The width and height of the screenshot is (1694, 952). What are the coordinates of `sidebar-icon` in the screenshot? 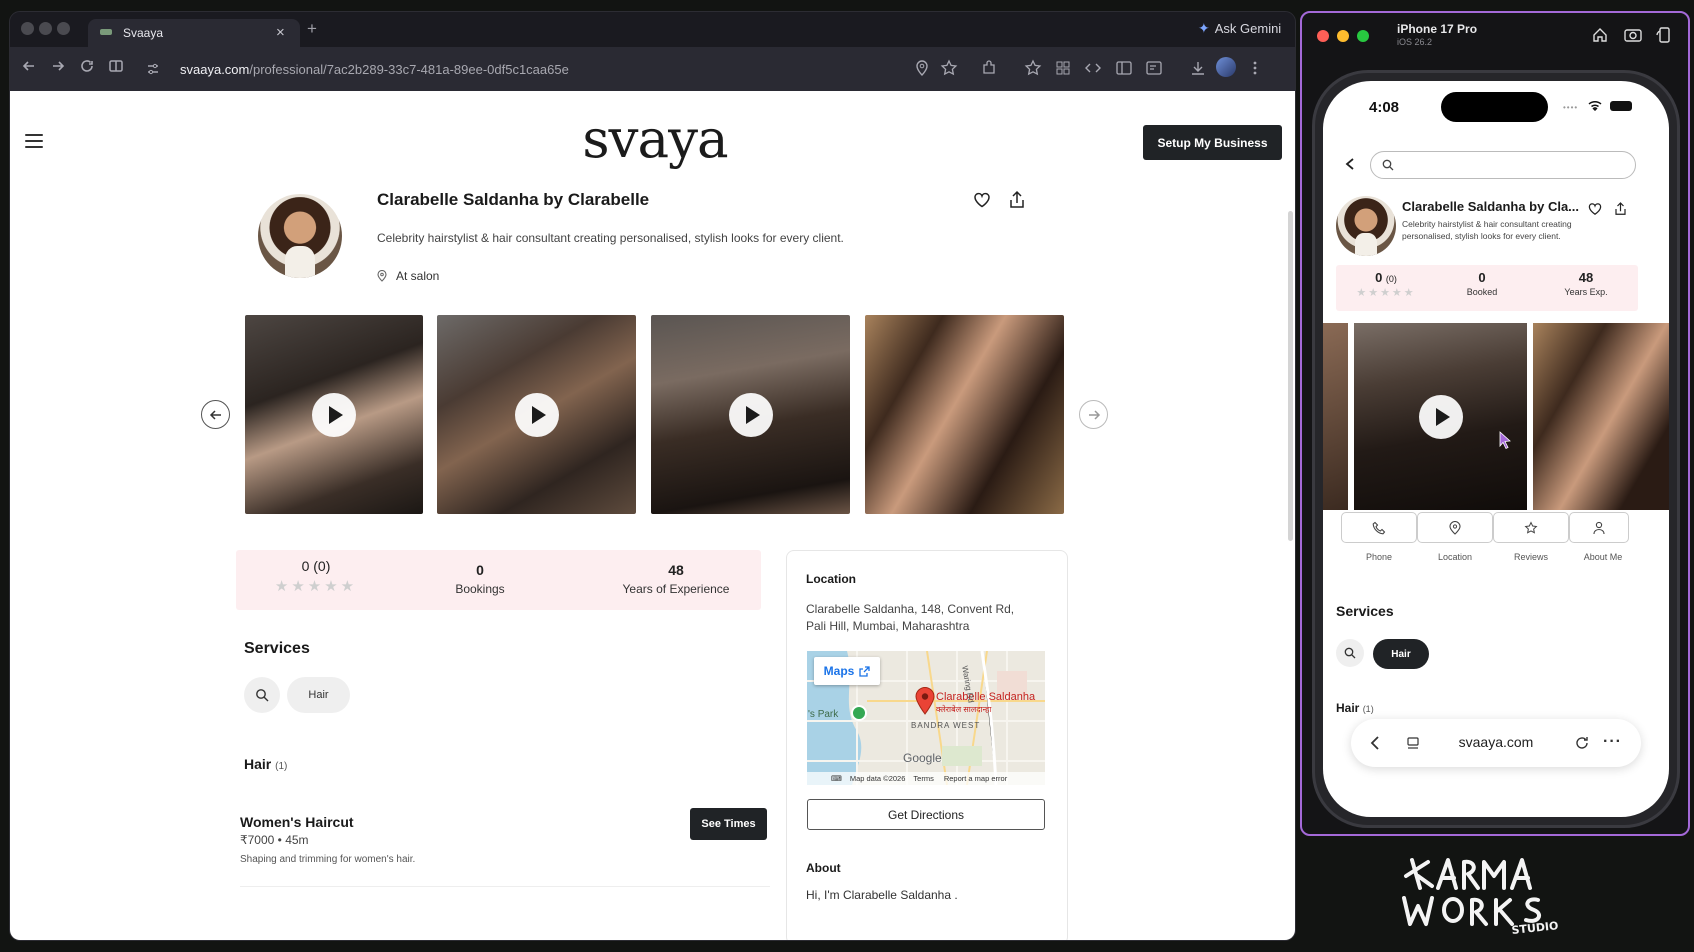 It's located at (1124, 68).